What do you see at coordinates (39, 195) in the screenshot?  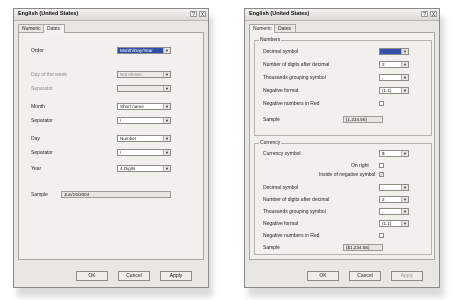 I see `sample-label: Sample` at bounding box center [39, 195].